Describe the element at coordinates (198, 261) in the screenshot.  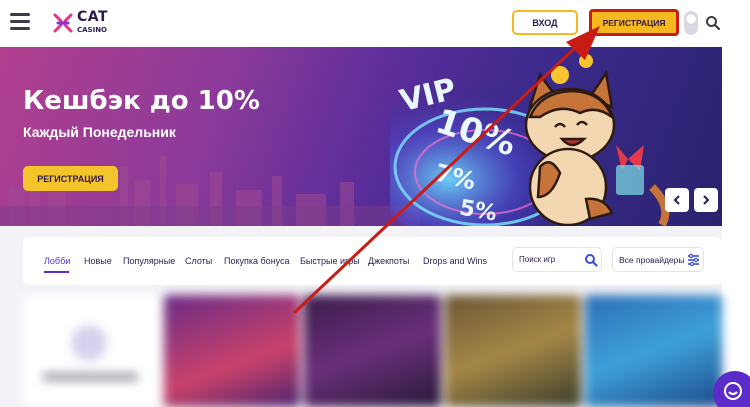
I see `tab-slots: Слоты` at that location.